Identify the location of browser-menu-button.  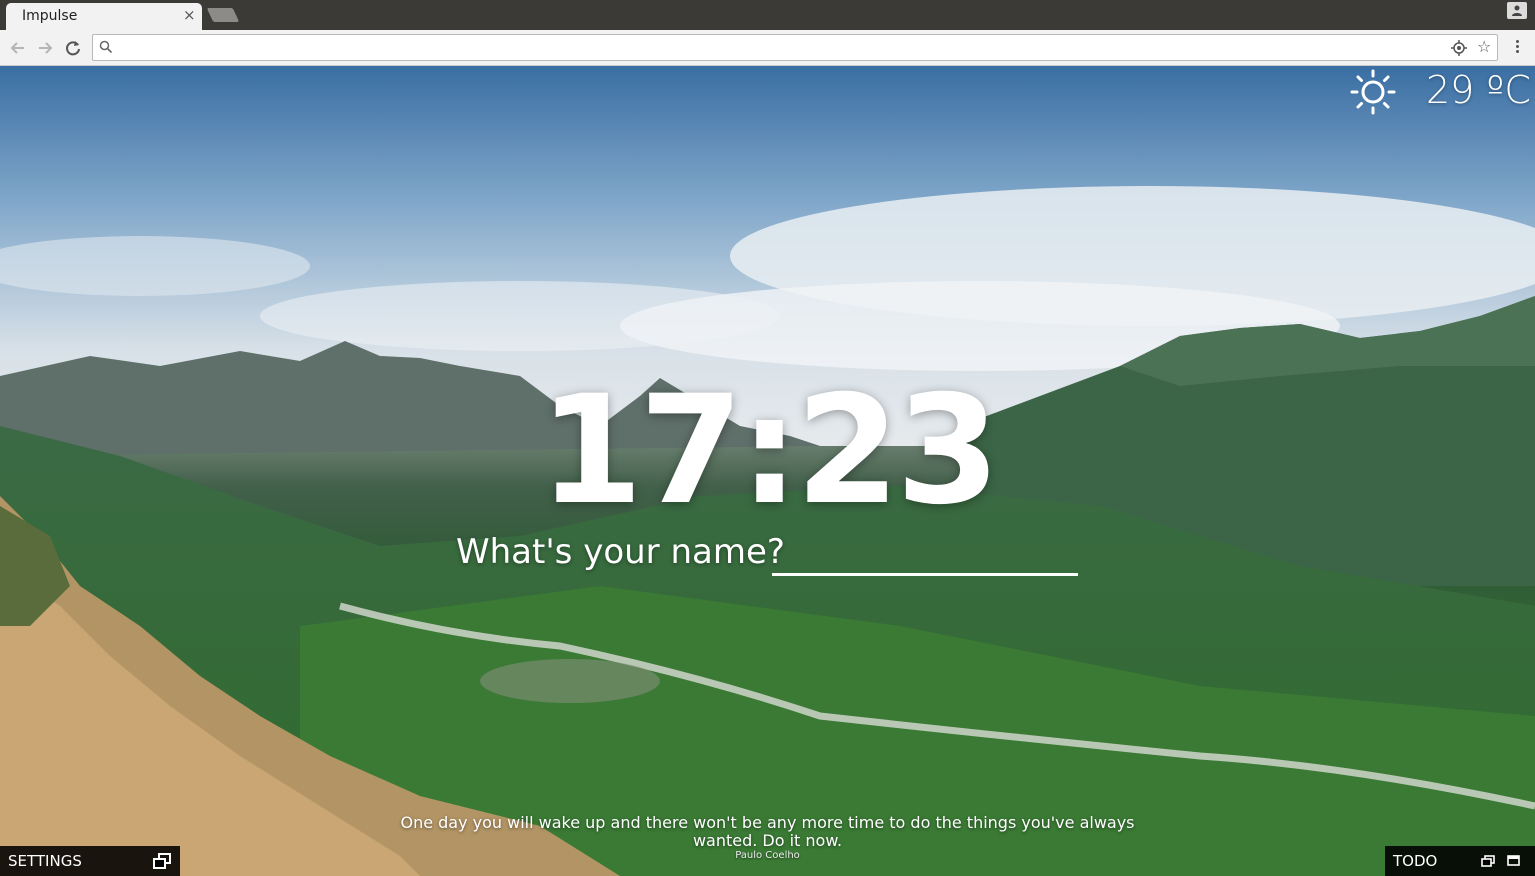
(1517, 48).